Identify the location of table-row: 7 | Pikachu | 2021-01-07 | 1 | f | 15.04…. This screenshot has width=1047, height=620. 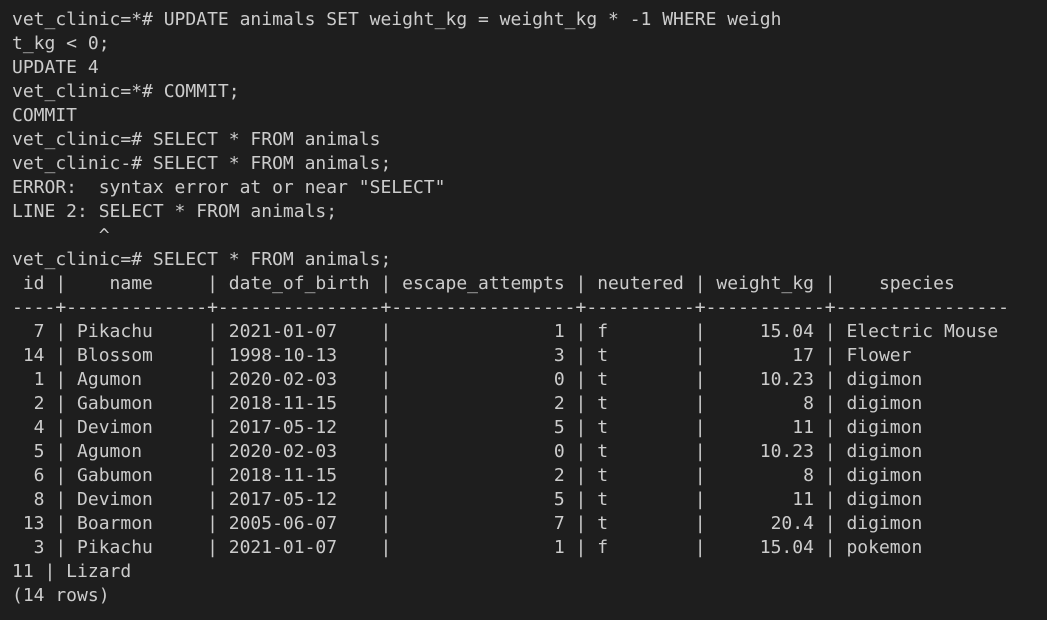
(505, 331).